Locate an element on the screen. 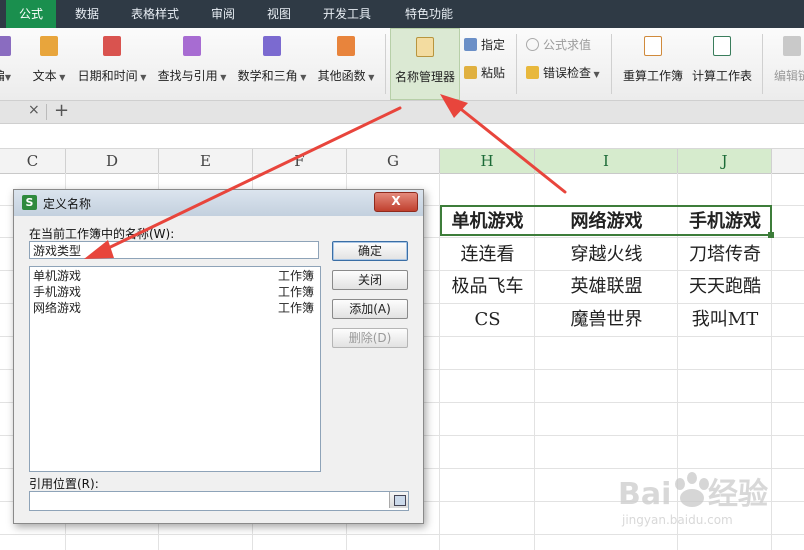  ok-button: 确定 is located at coordinates (370, 251).